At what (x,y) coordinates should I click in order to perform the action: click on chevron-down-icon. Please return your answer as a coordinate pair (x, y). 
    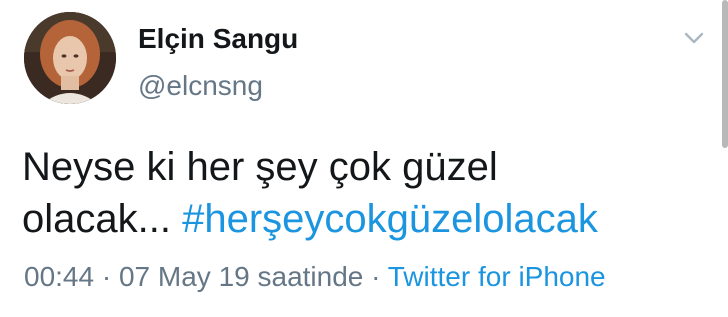
    Looking at the image, I should click on (694, 38).